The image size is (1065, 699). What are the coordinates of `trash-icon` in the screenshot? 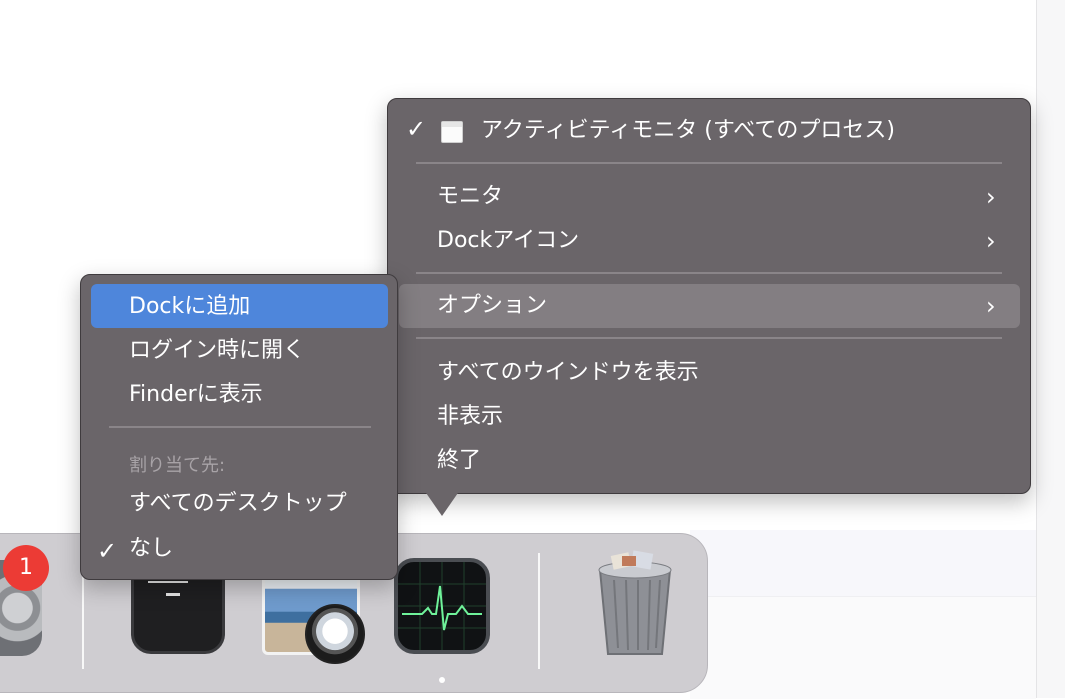 It's located at (635, 604).